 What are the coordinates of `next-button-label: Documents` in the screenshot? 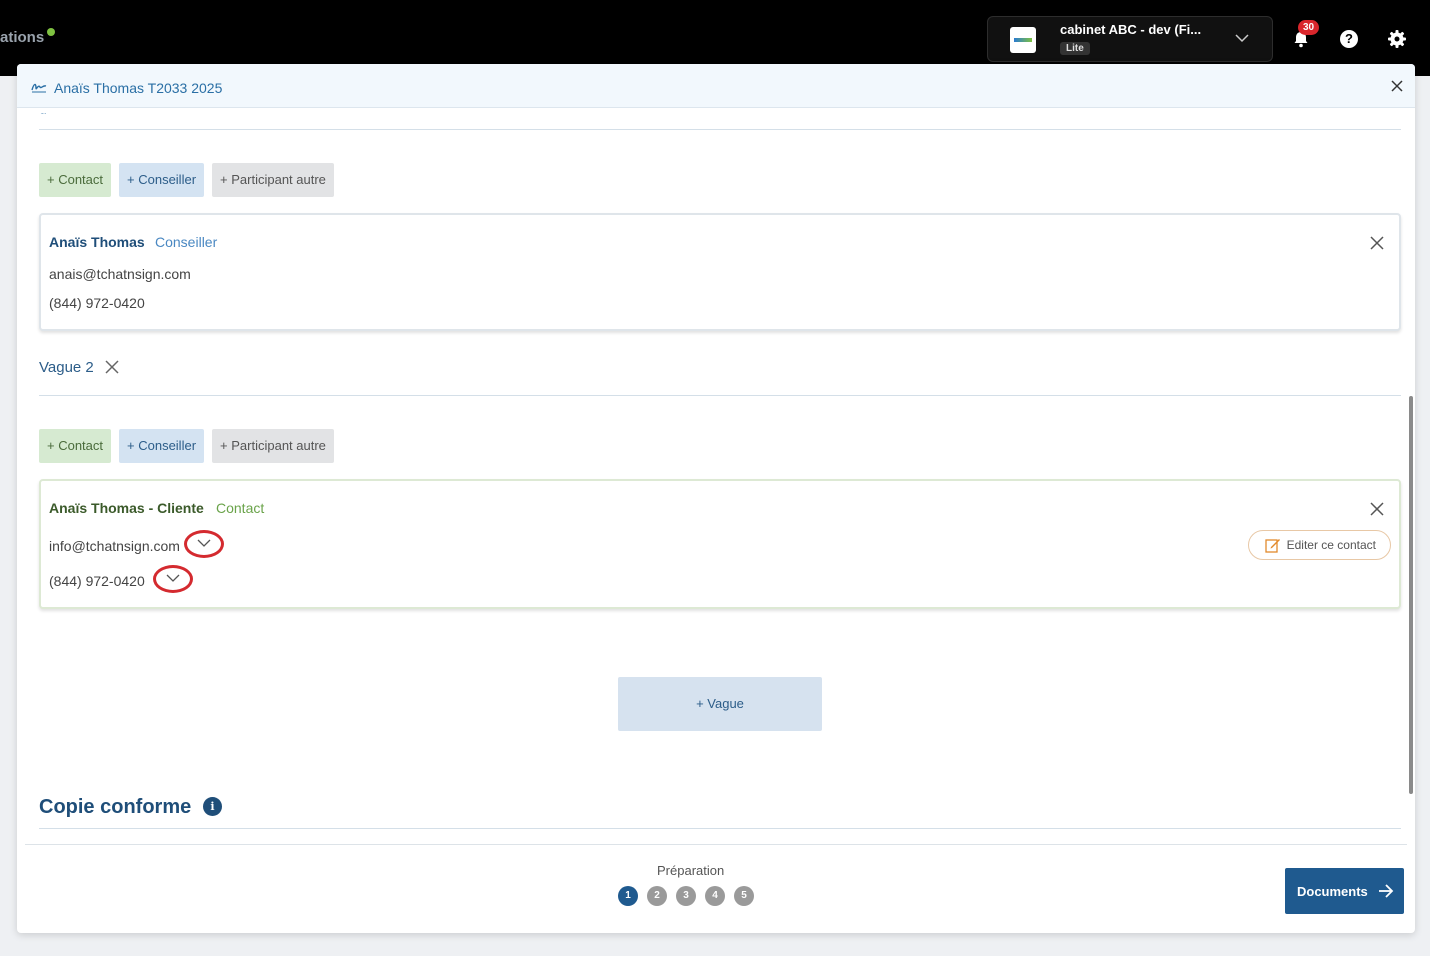 It's located at (1332, 891).